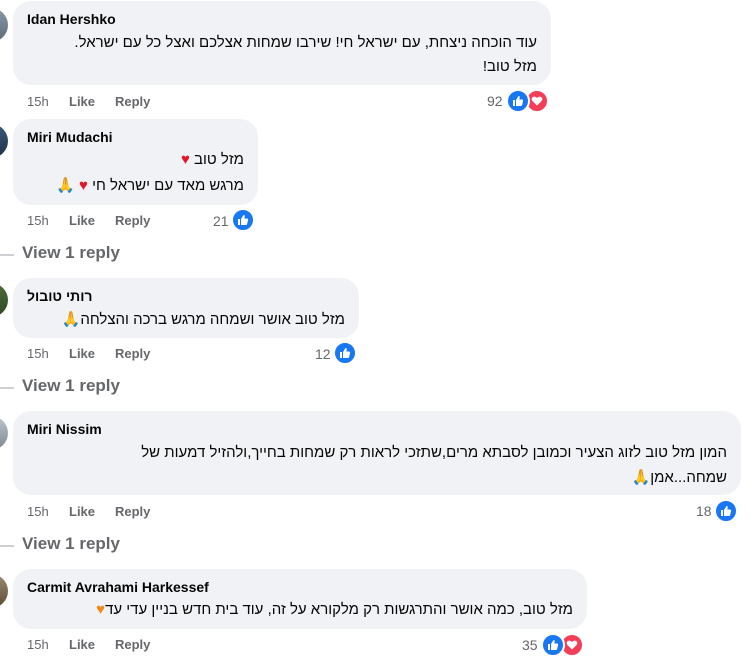  Describe the element at coordinates (118, 587) in the screenshot. I see `comment-author: Carmit Avrahami Harkessef` at that location.